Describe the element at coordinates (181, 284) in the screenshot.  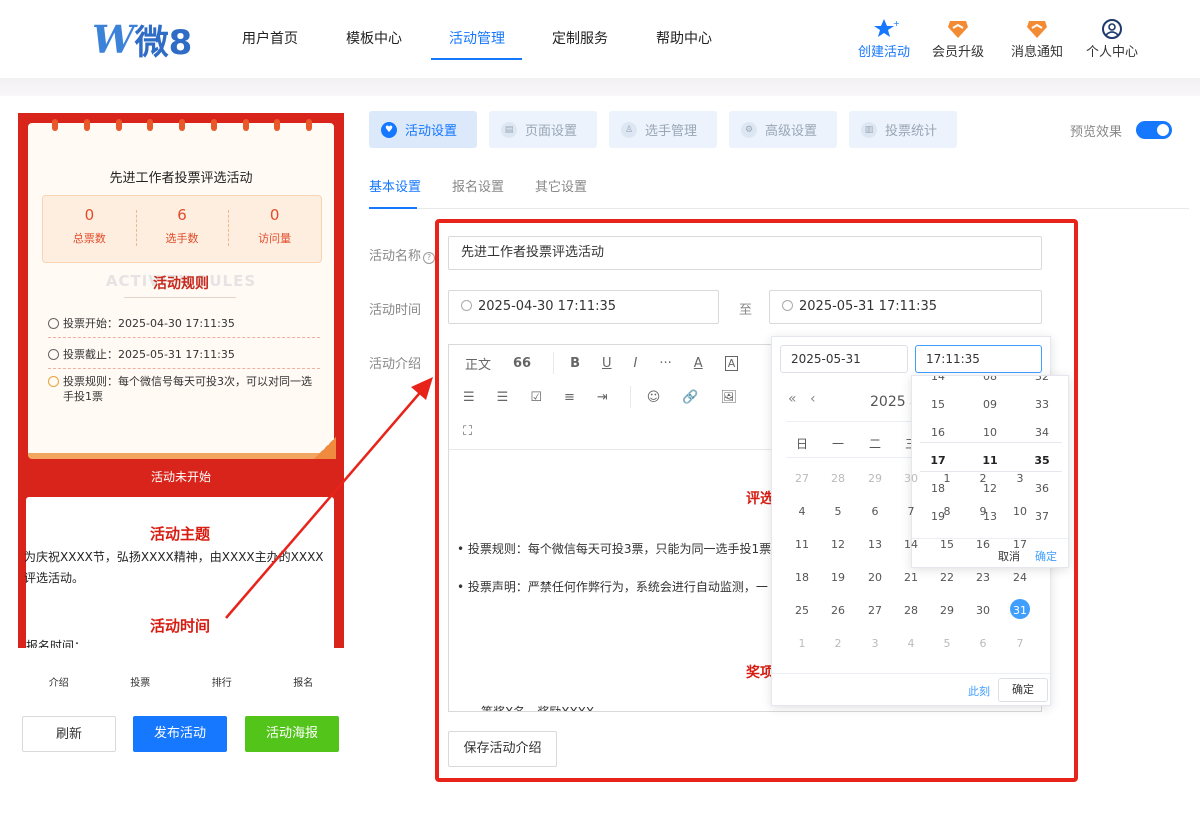
I see `rules-heading-title: 活动规则` at that location.